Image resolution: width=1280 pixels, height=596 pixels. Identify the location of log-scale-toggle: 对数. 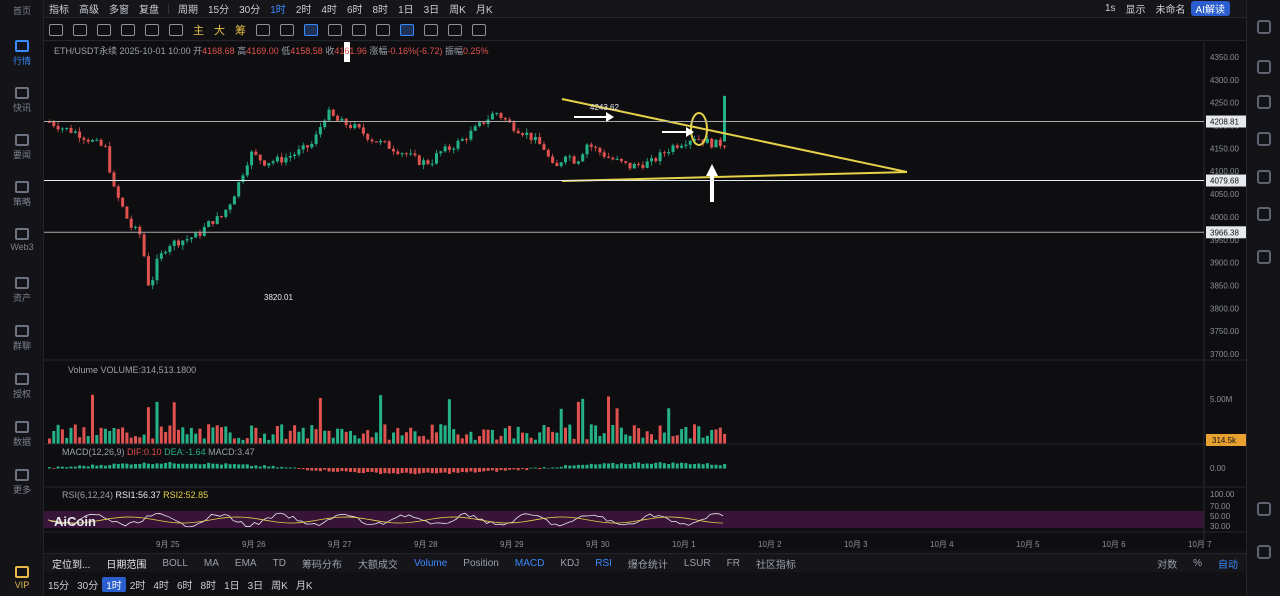
(1167, 563).